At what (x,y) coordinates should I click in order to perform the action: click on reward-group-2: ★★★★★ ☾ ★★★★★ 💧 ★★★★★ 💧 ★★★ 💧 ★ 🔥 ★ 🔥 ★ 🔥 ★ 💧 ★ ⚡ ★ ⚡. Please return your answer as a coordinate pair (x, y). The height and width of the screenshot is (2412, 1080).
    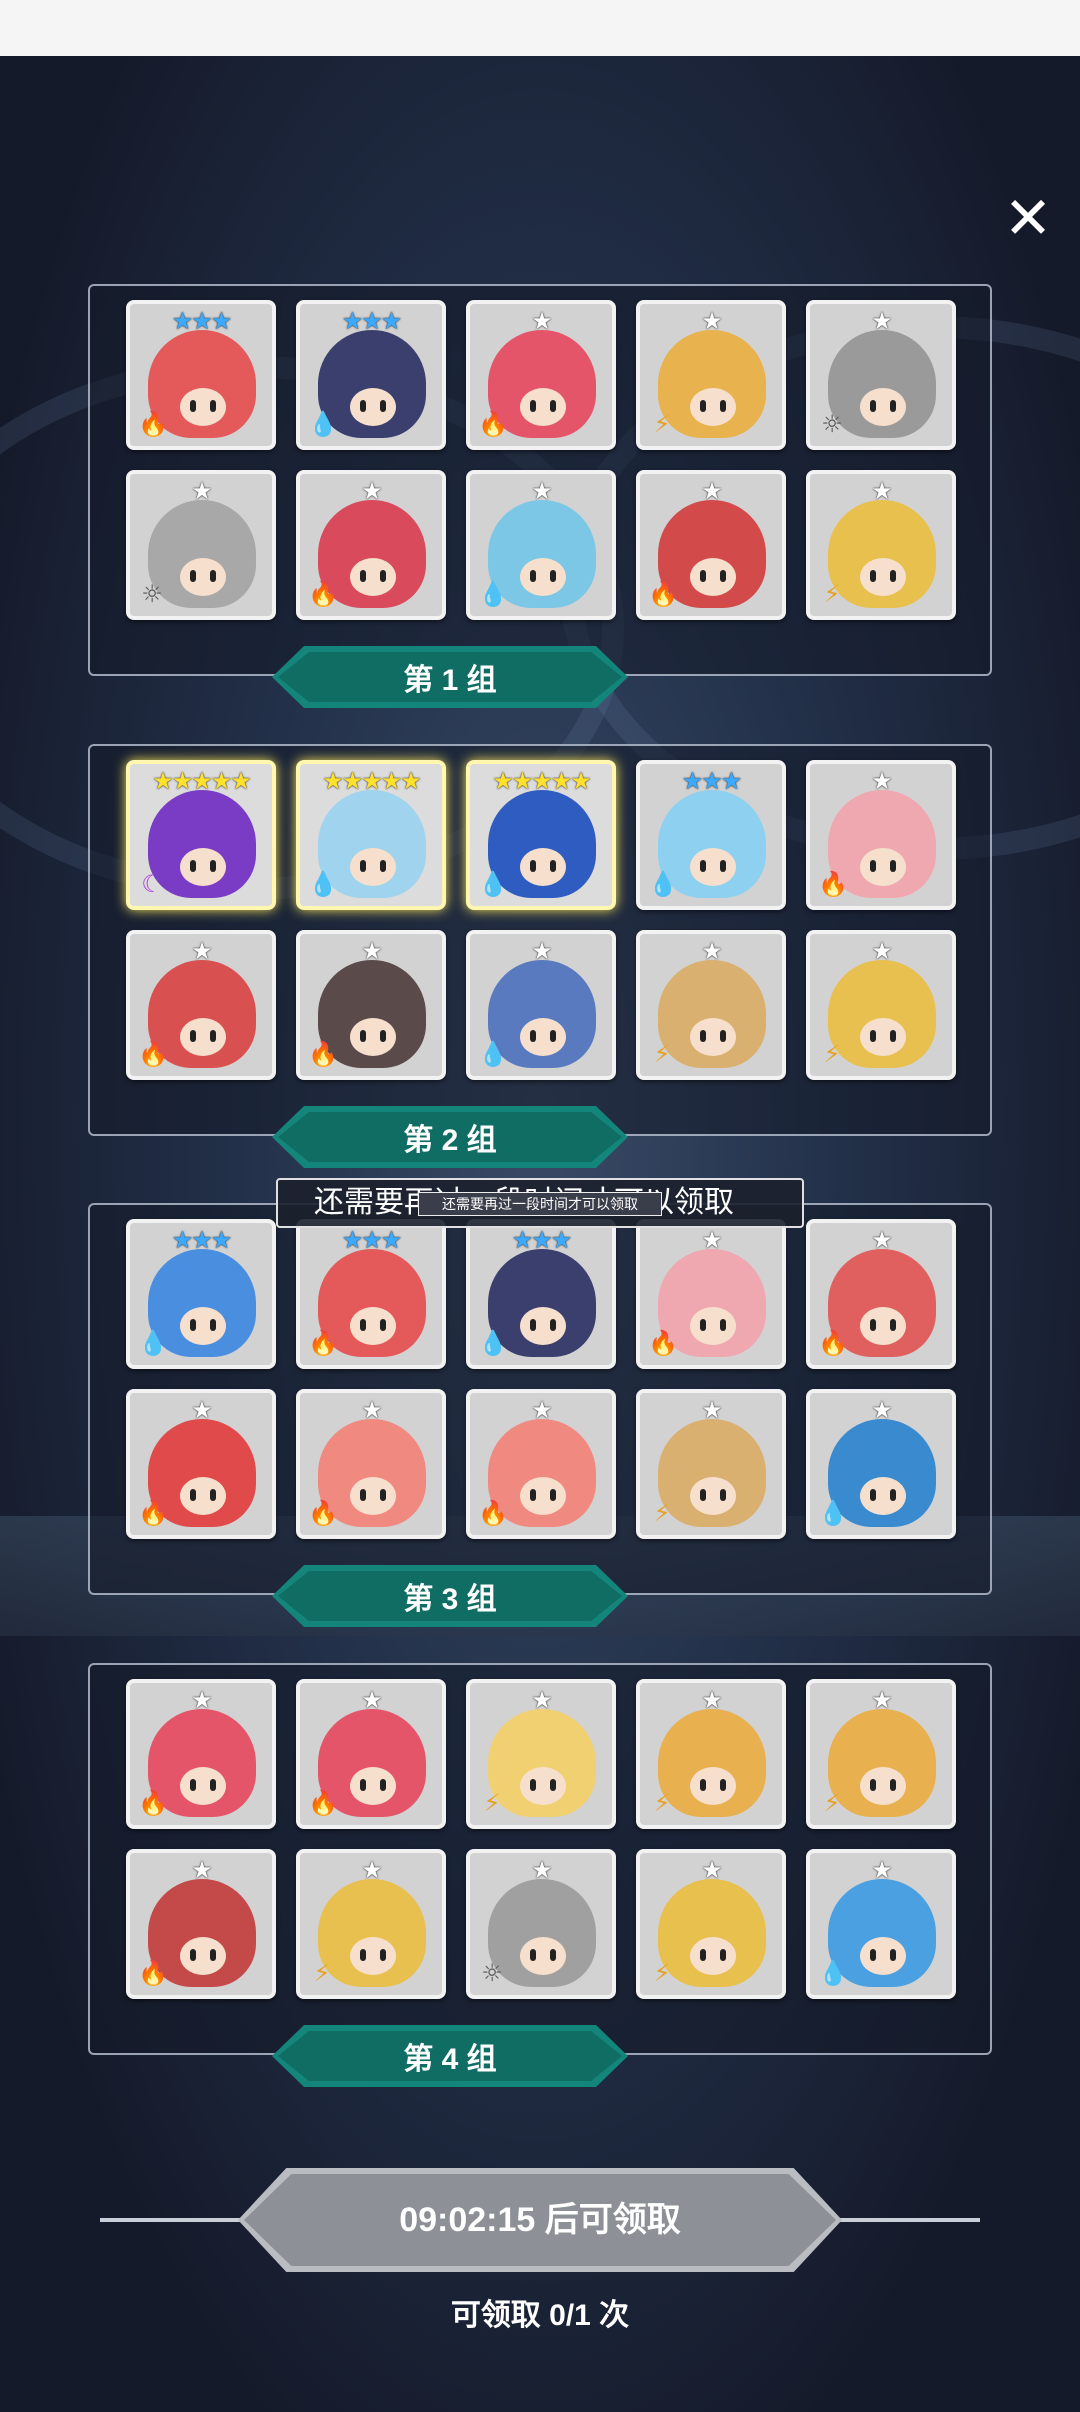
    Looking at the image, I should click on (540, 940).